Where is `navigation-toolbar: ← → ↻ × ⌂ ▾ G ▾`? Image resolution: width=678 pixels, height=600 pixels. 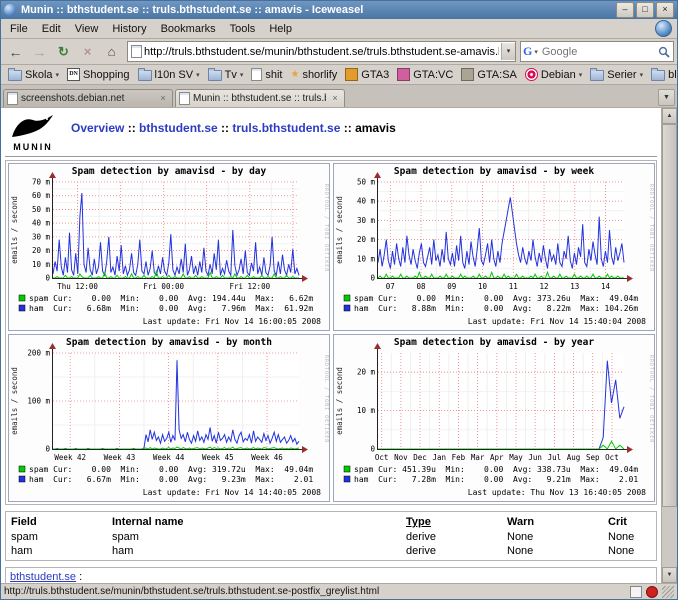 navigation-toolbar: ← → ↻ × ⌂ ▾ G ▾ is located at coordinates (339, 52).